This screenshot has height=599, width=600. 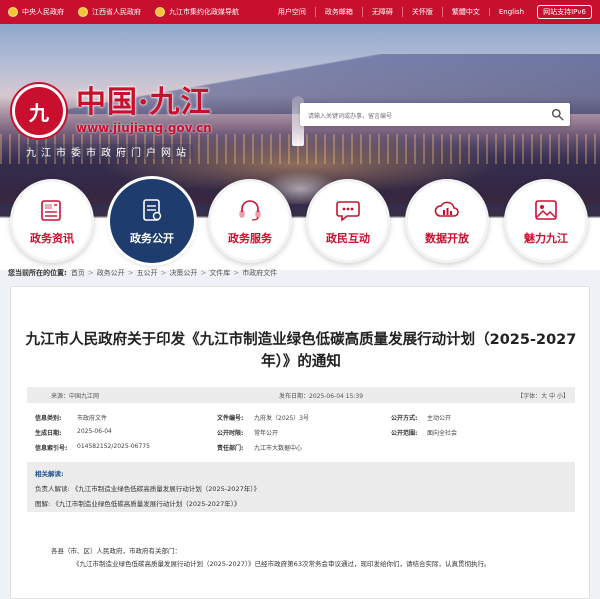 What do you see at coordinates (197, 12) in the screenshot?
I see `link-media-nav: 九江市集约化政媒导航` at bounding box center [197, 12].